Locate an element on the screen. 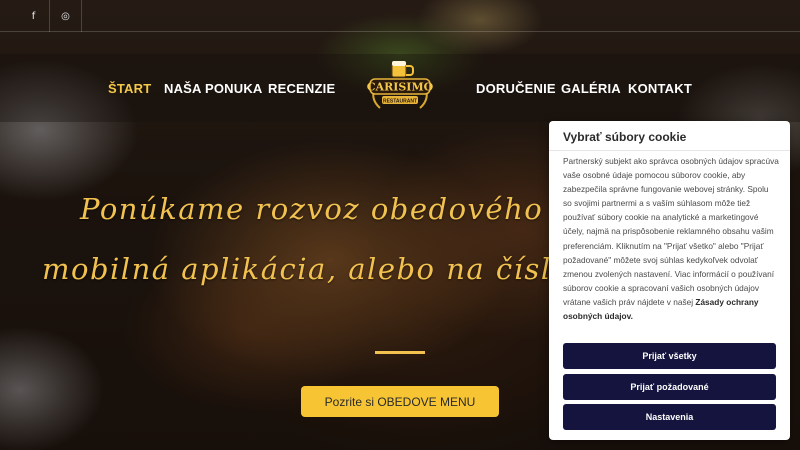 This screenshot has height=450, width=800. hero-headline-line-2: mobilná aplikácia, alebo na čísle is located at coordinates (306, 269).